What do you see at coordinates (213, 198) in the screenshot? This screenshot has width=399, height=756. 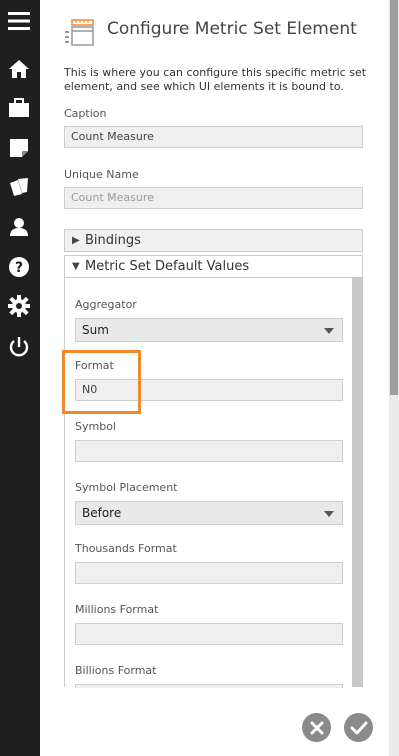 I see `unique-name-field: Count Measure` at bounding box center [213, 198].